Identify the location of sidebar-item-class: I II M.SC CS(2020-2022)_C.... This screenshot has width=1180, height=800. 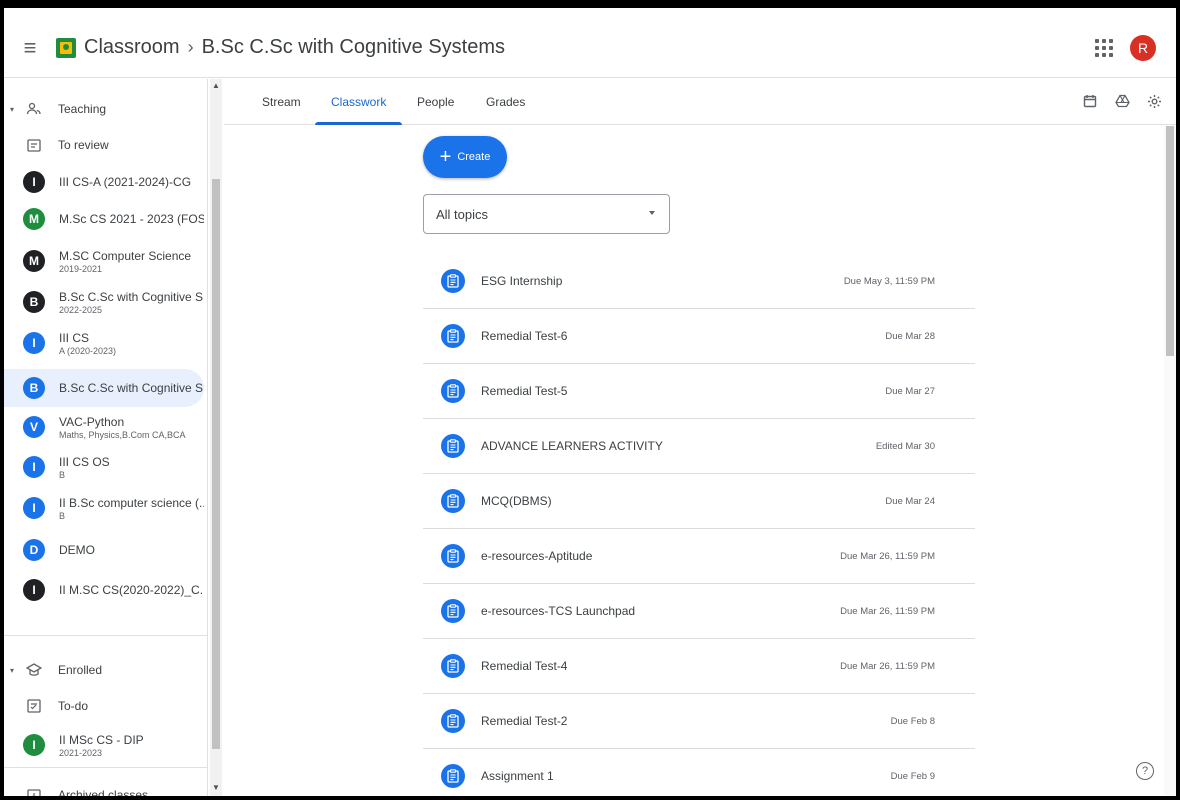
(104, 590).